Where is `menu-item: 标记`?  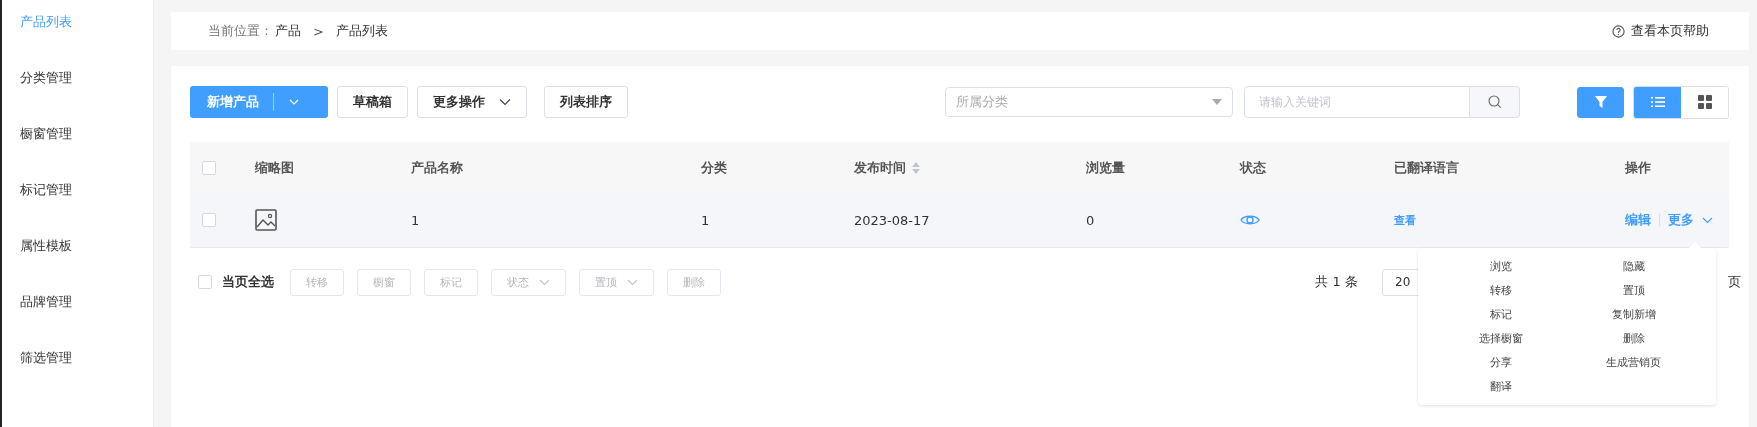
menu-item: 标记 is located at coordinates (1500, 314).